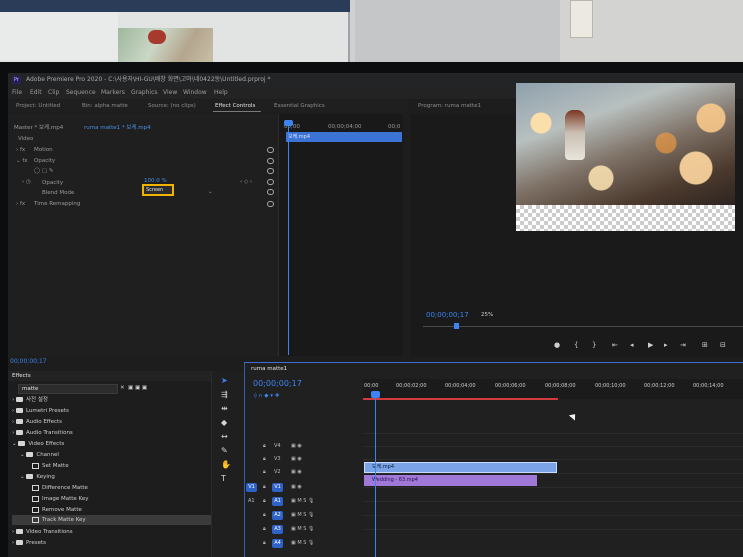  I want to click on menu-window: Window, so click(195, 93).